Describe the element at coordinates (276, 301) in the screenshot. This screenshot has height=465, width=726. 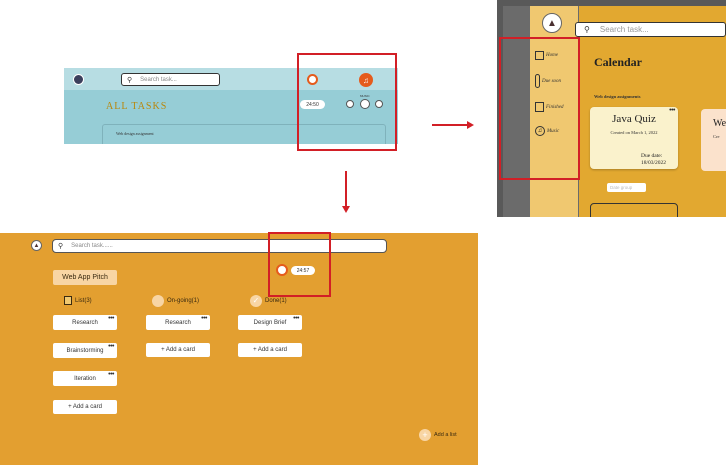
I see `column-title: Done(1)` at that location.